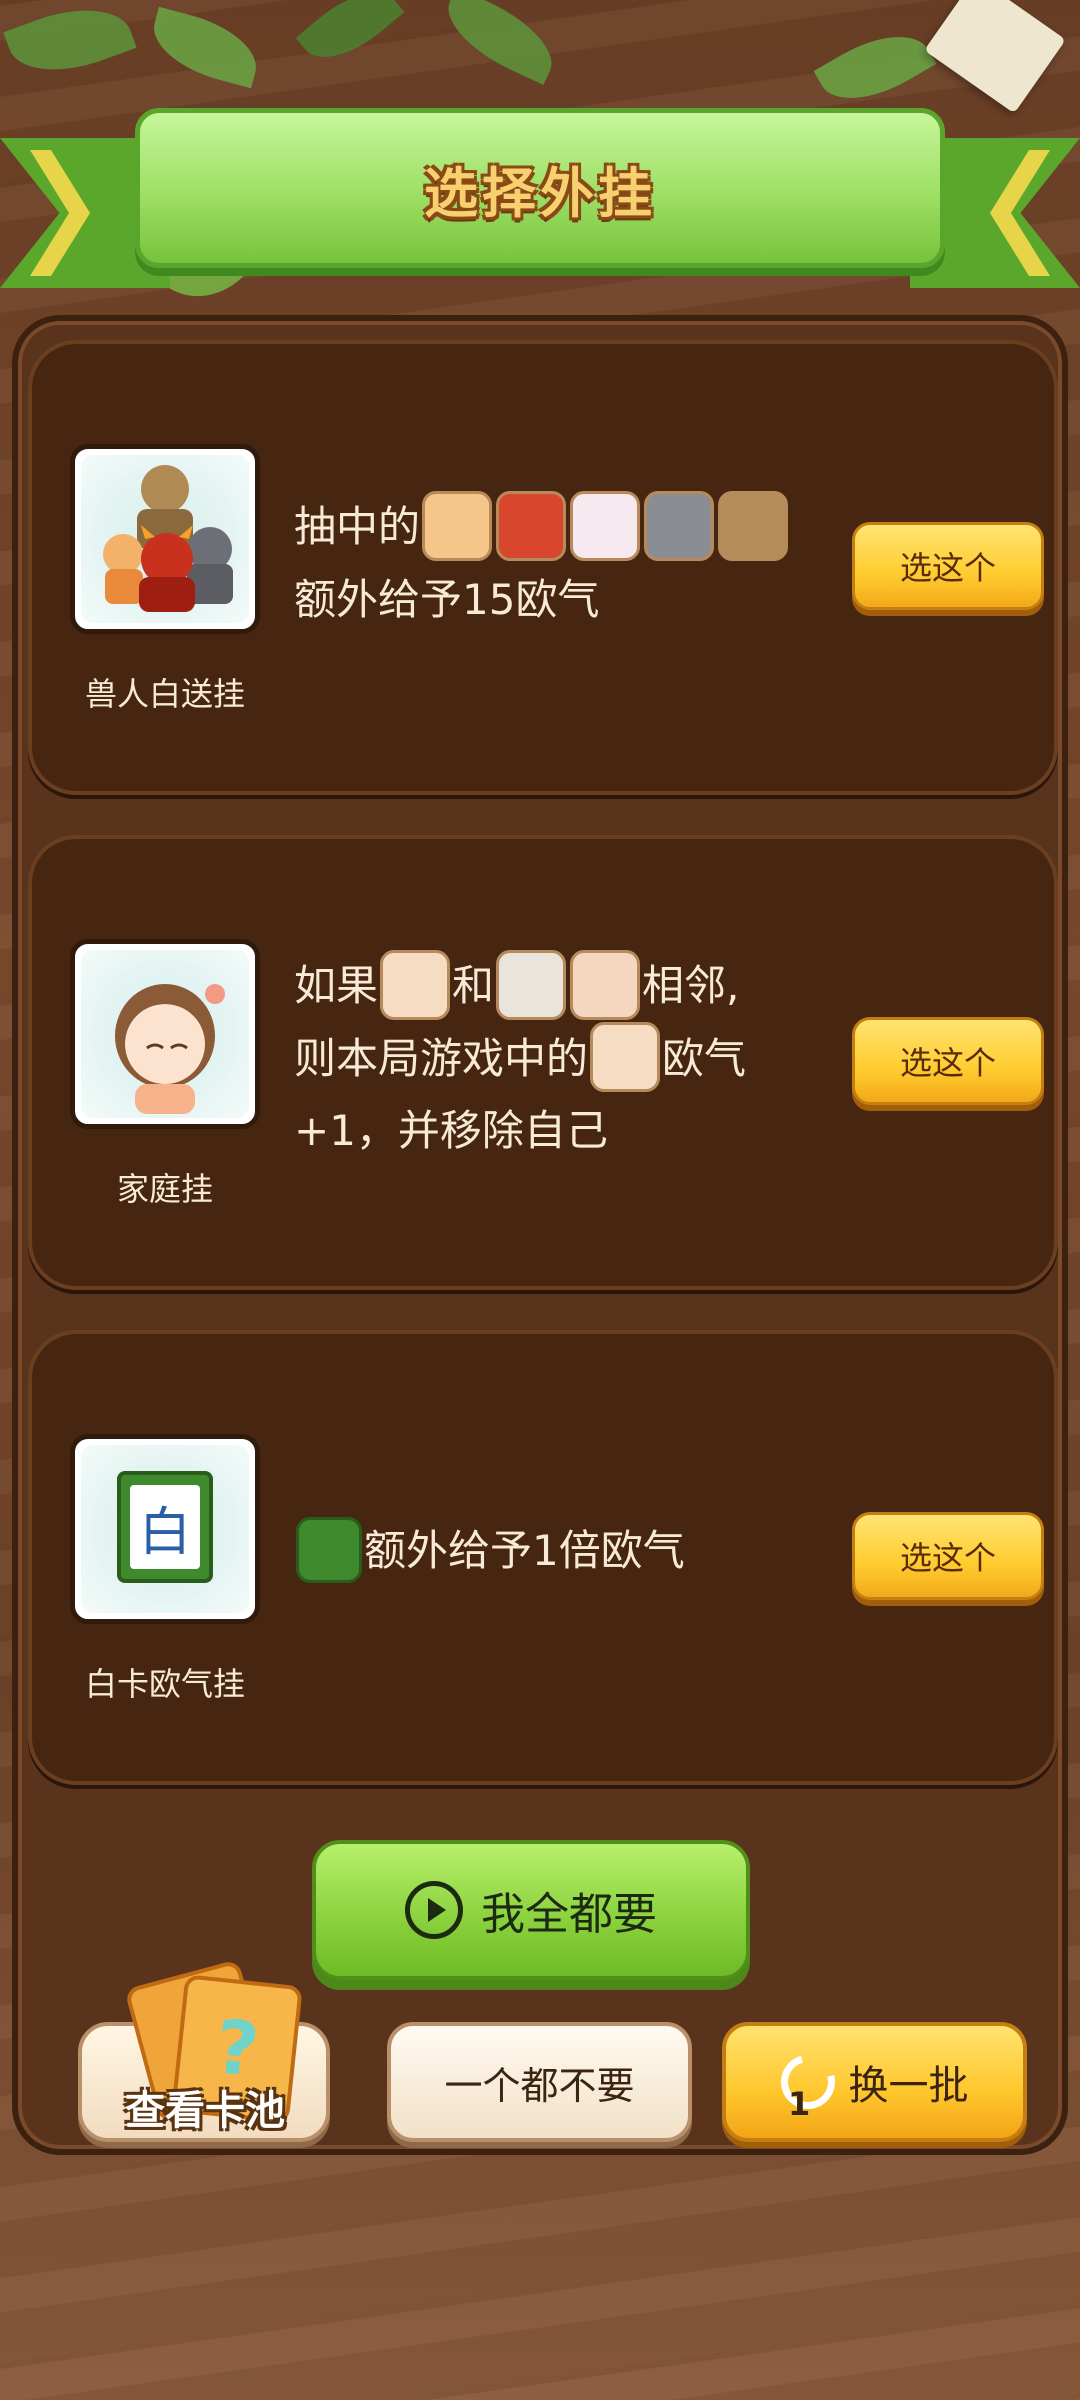  Describe the element at coordinates (336, 985) in the screenshot. I see `desc-text: 如果` at that location.